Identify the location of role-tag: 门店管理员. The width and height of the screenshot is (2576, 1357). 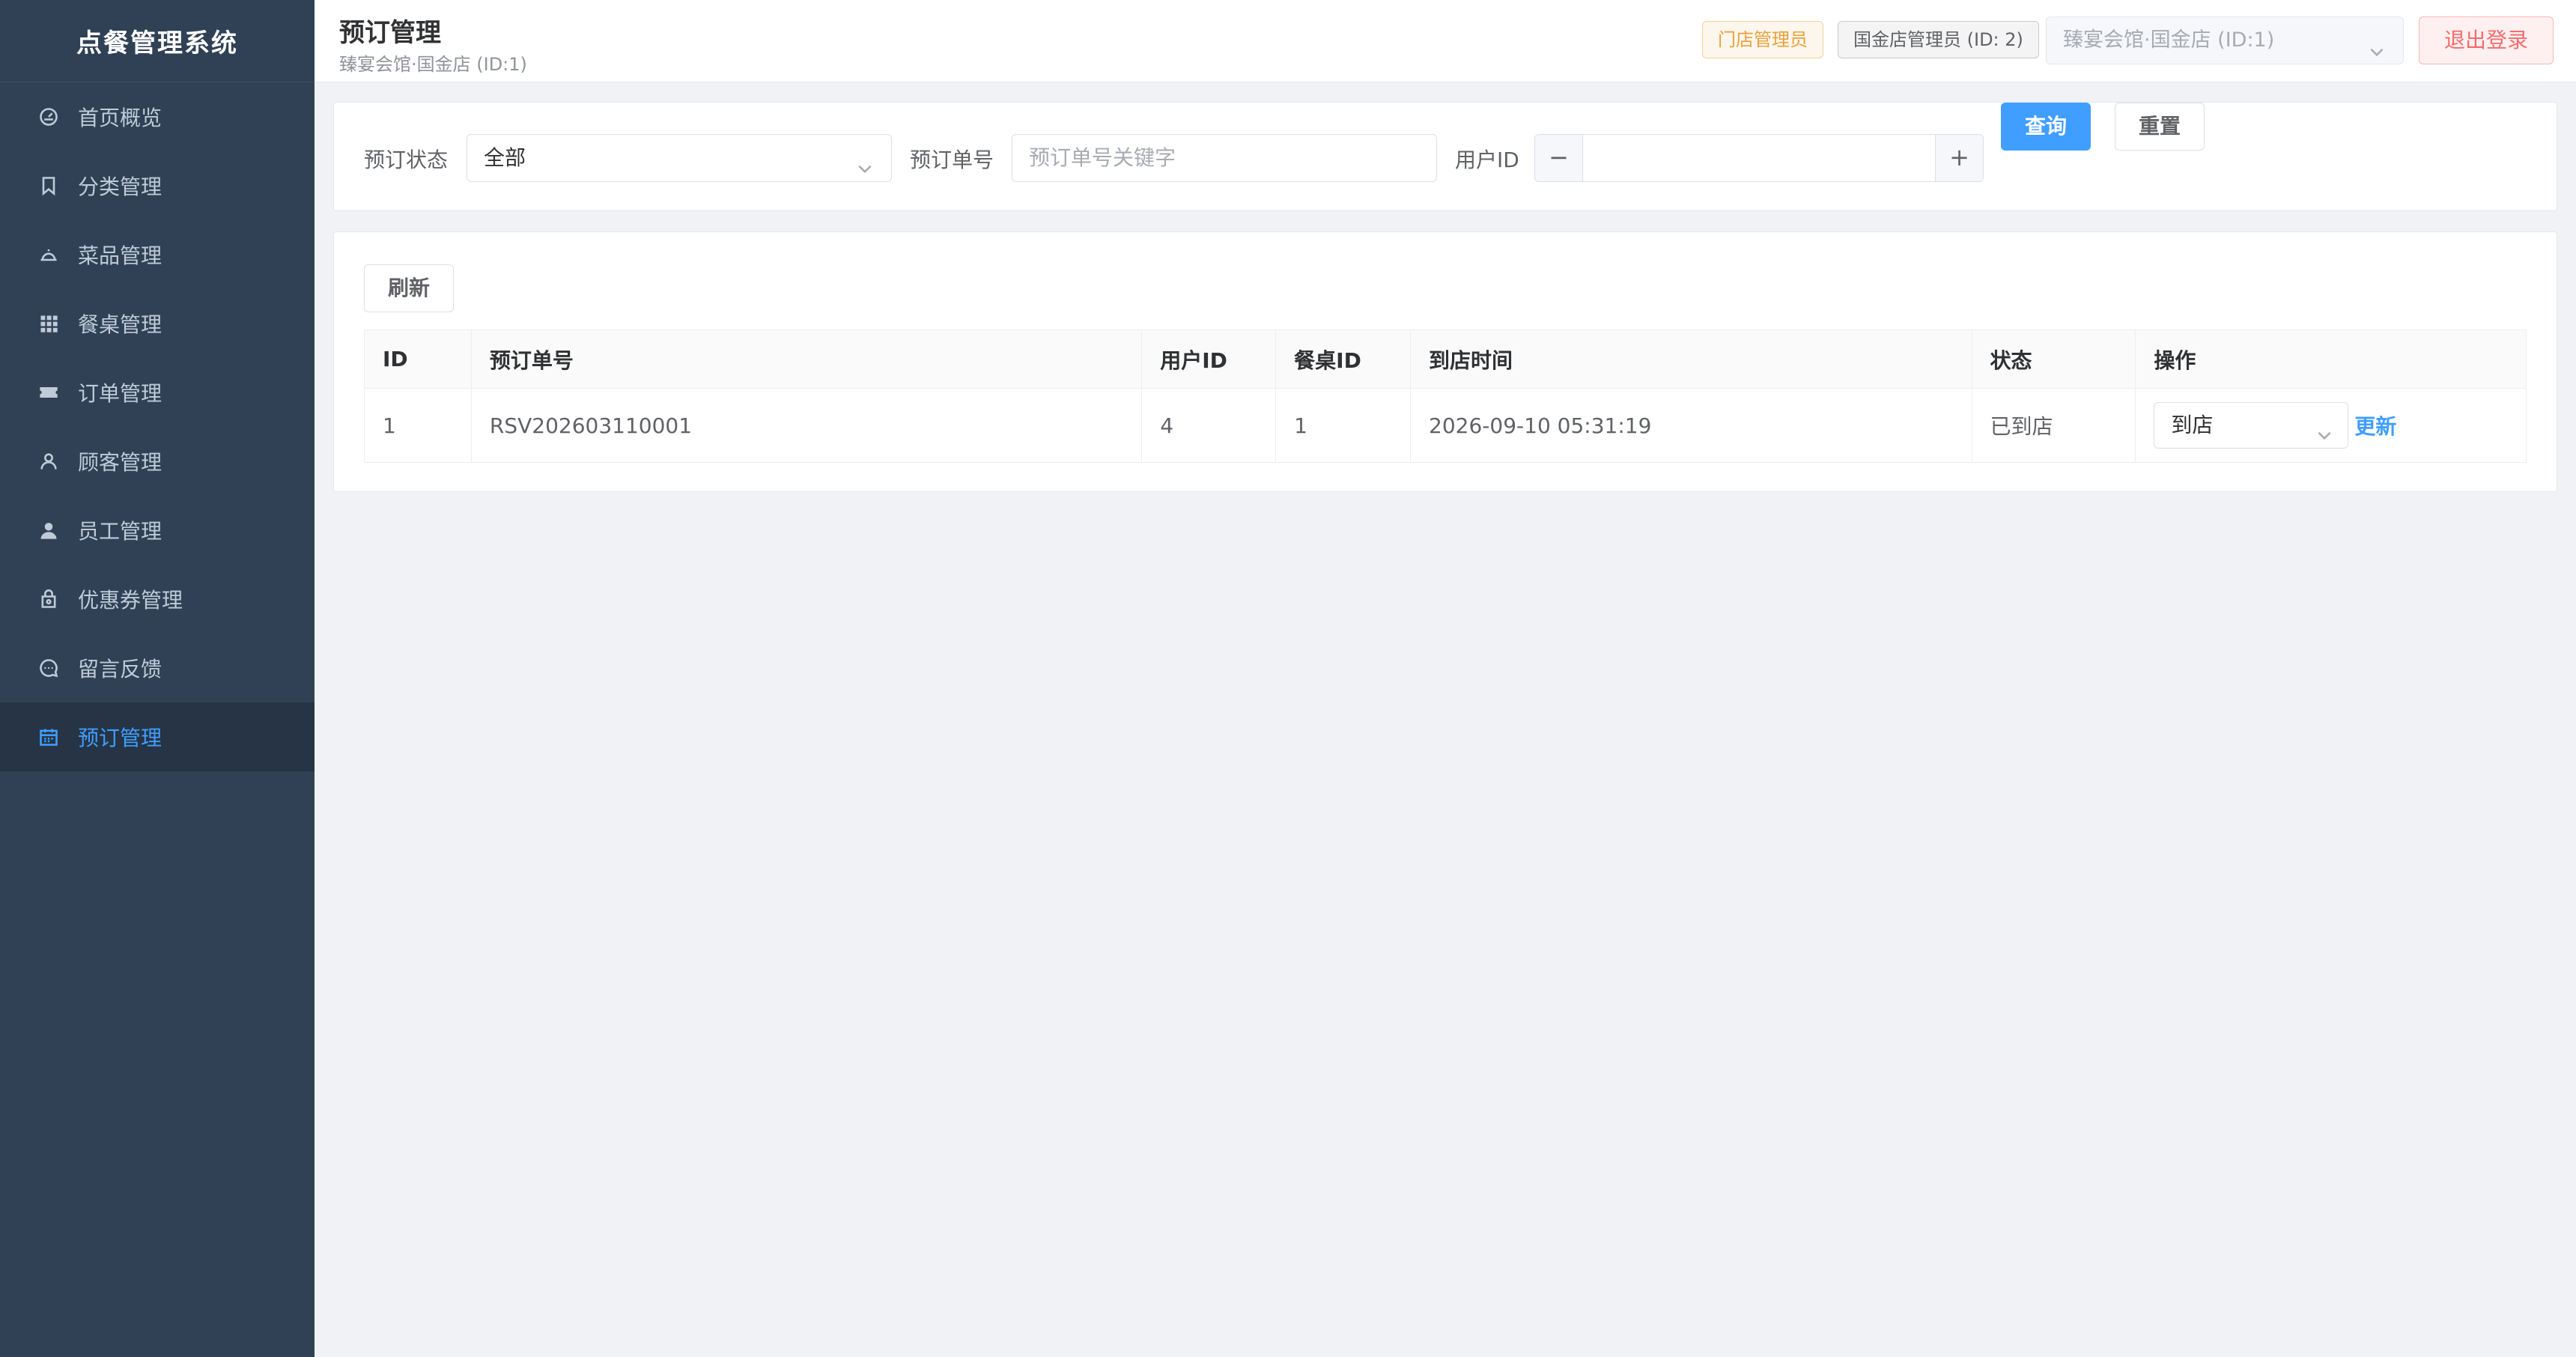
(1762, 39).